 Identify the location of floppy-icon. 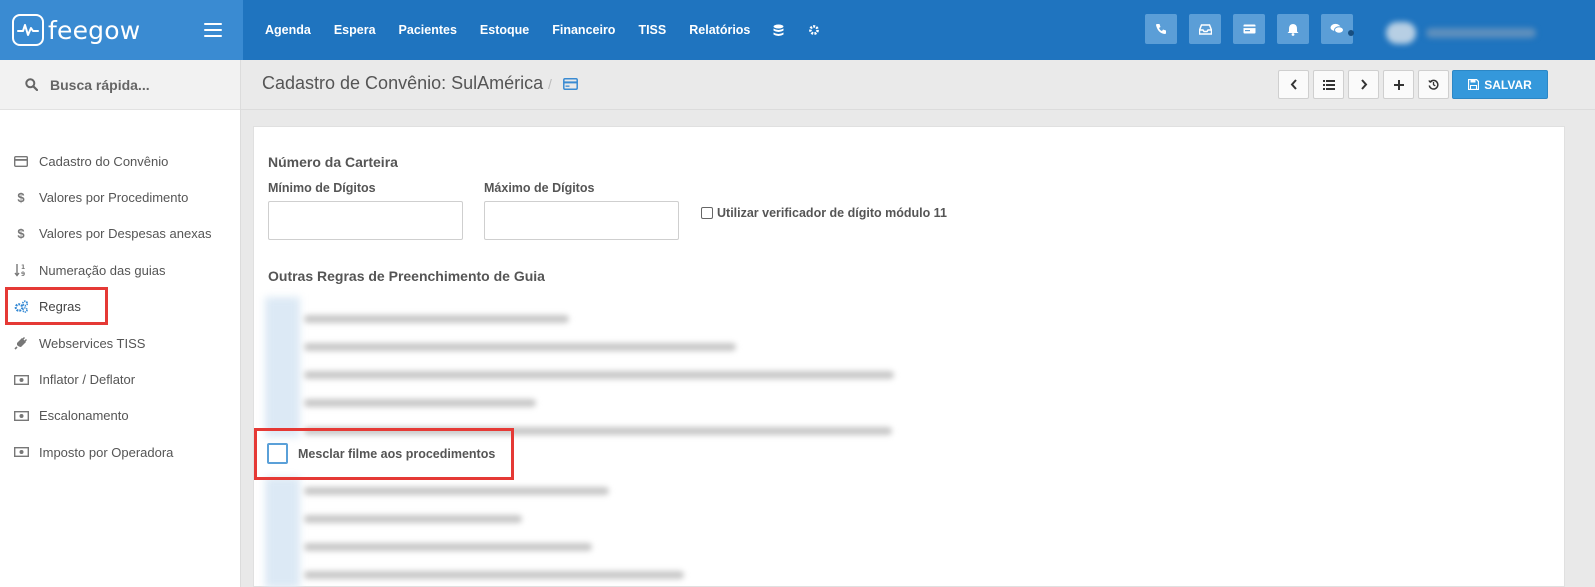
(1474, 84).